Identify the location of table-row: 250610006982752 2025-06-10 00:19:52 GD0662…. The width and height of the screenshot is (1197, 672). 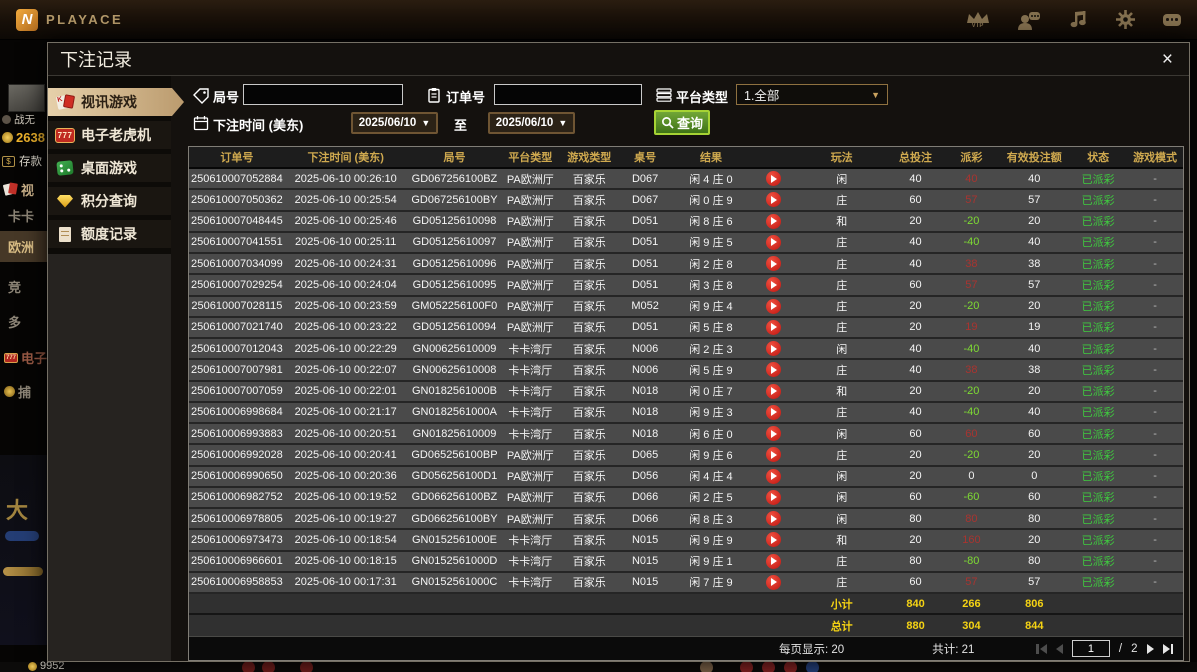
(686, 498).